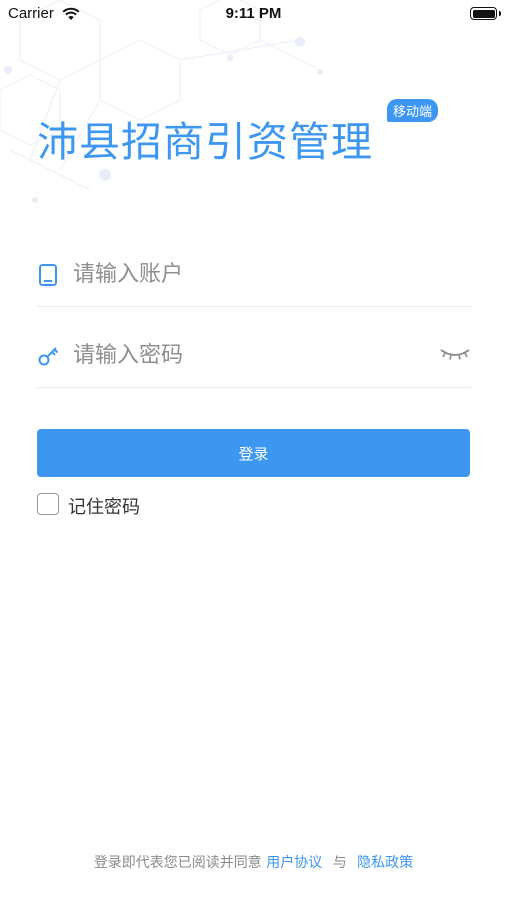 The image size is (507, 900). I want to click on eye-closed-icon, so click(455, 357).